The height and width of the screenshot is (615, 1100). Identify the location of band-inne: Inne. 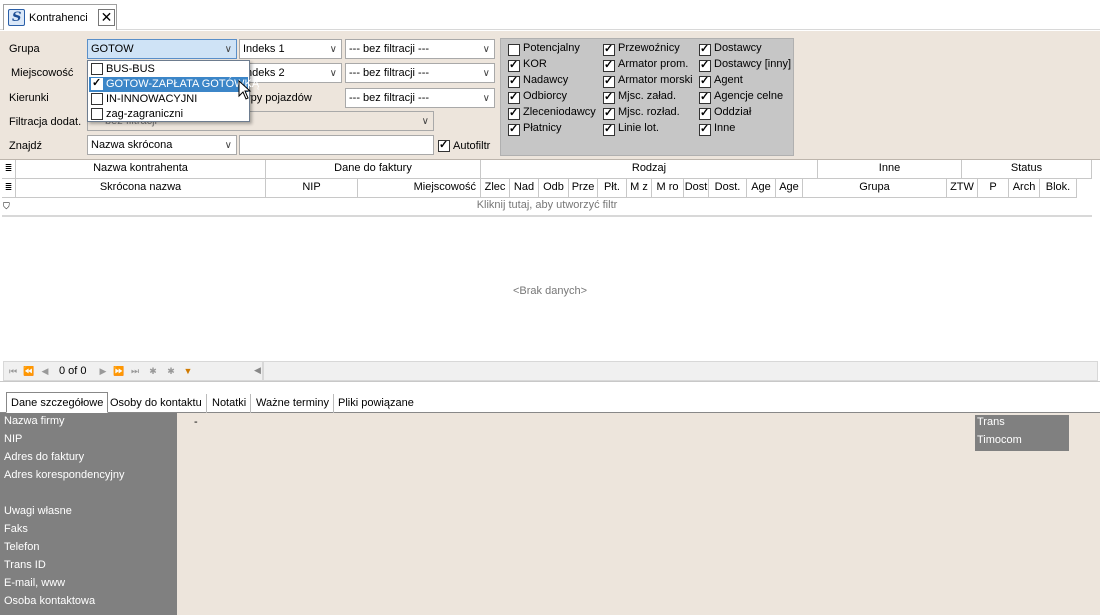
(890, 169).